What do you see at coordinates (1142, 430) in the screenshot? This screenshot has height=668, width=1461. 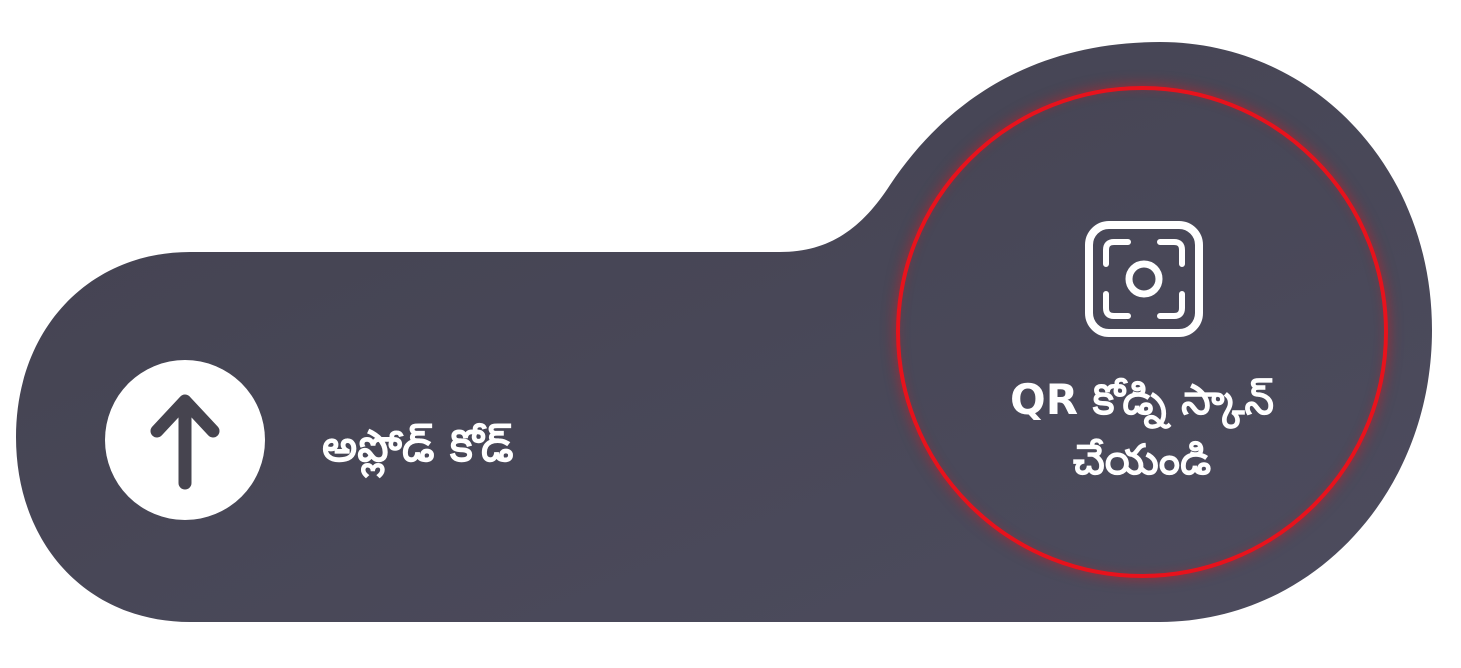 I see `scan-qr-label: QR కోడ్ని స్కాన్ చేయండి` at bounding box center [1142, 430].